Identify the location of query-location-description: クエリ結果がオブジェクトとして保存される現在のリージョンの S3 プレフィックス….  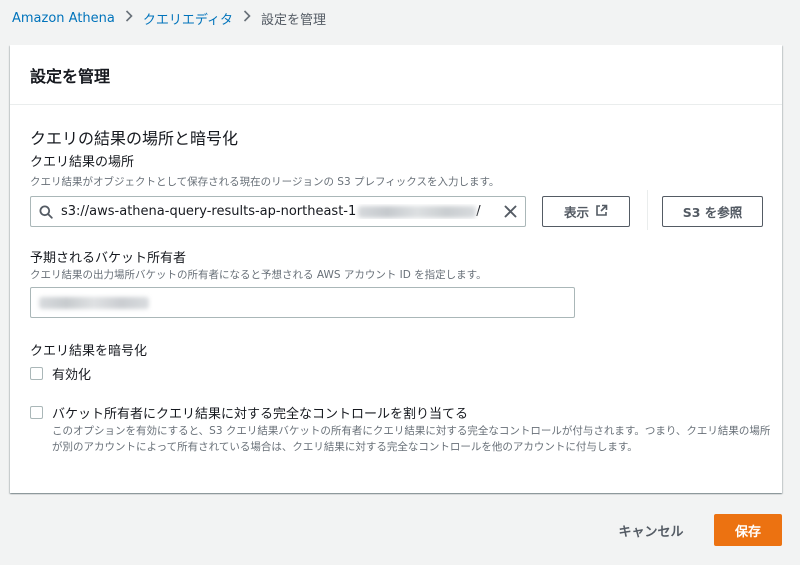
(265, 182).